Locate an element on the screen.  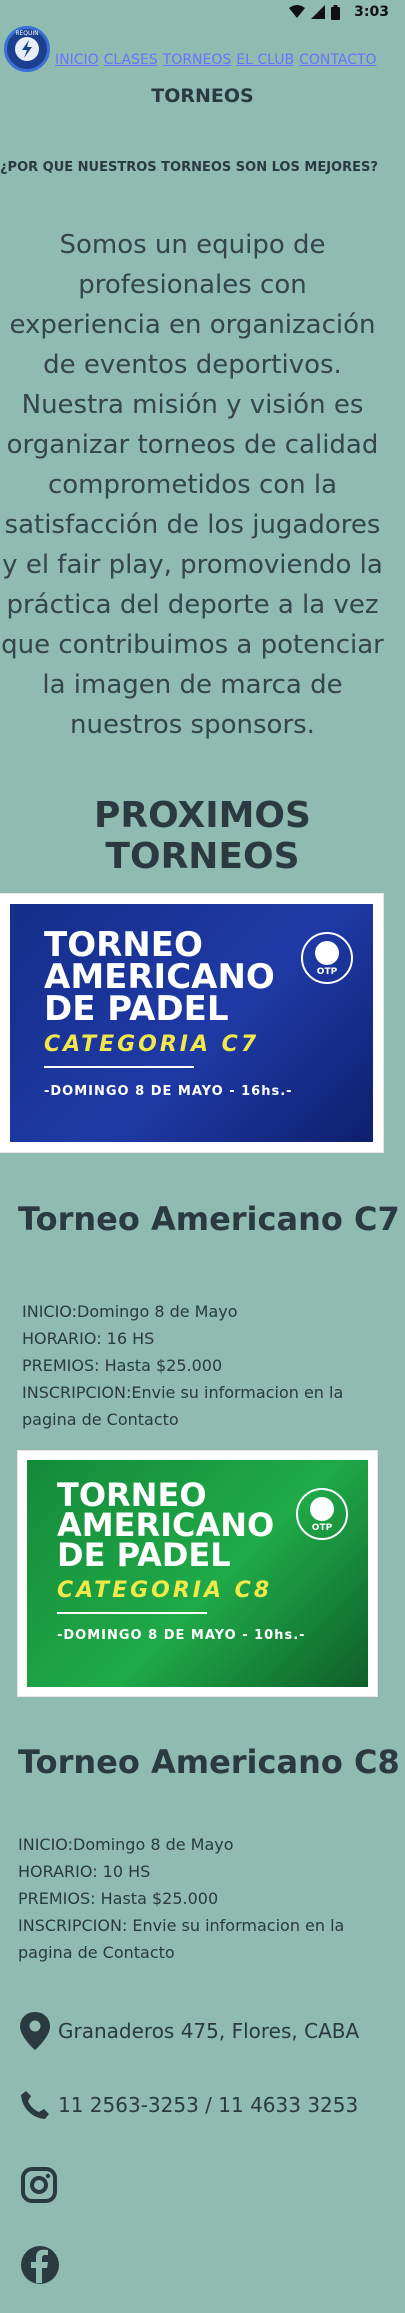
info-horario: HORARIO: 10 HS is located at coordinates (84, 1871).